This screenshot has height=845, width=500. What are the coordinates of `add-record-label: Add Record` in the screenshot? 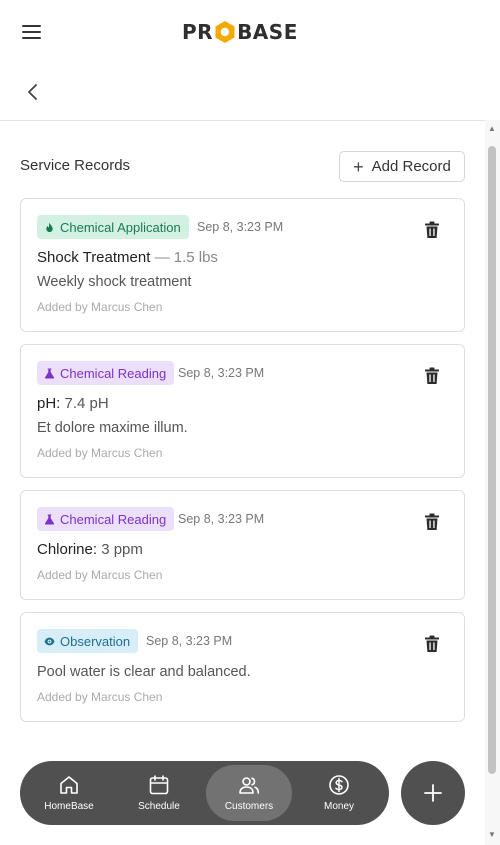 It's located at (411, 166).